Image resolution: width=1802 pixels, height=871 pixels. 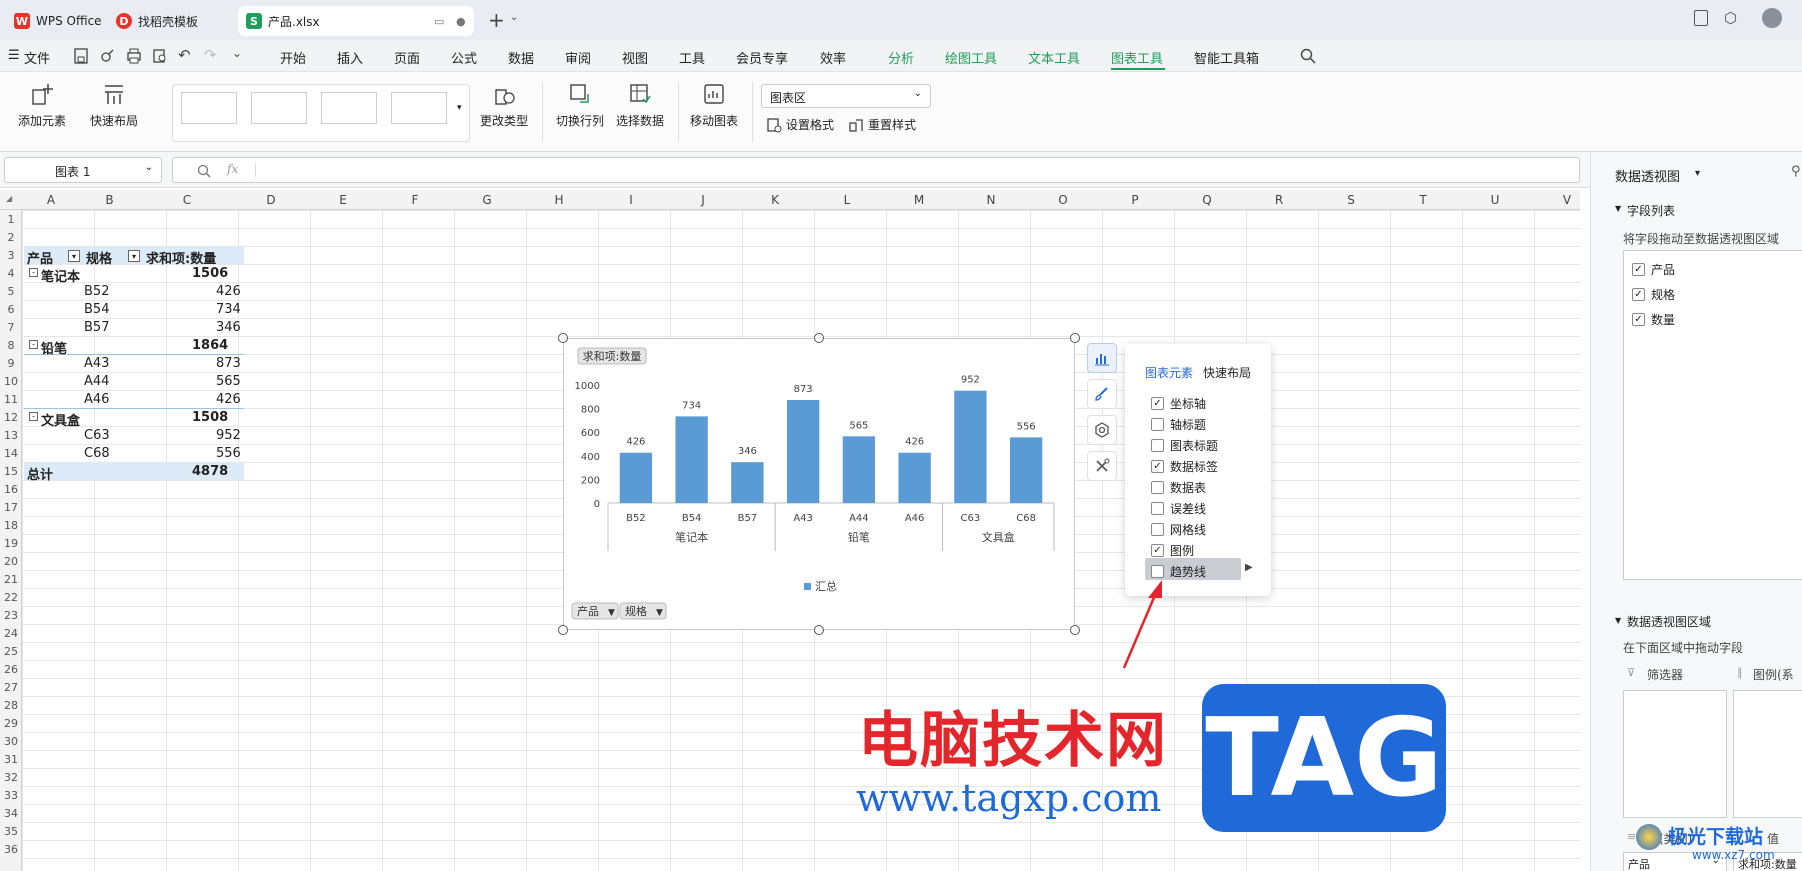 What do you see at coordinates (1772, 18) in the screenshot?
I see `avatar` at bounding box center [1772, 18].